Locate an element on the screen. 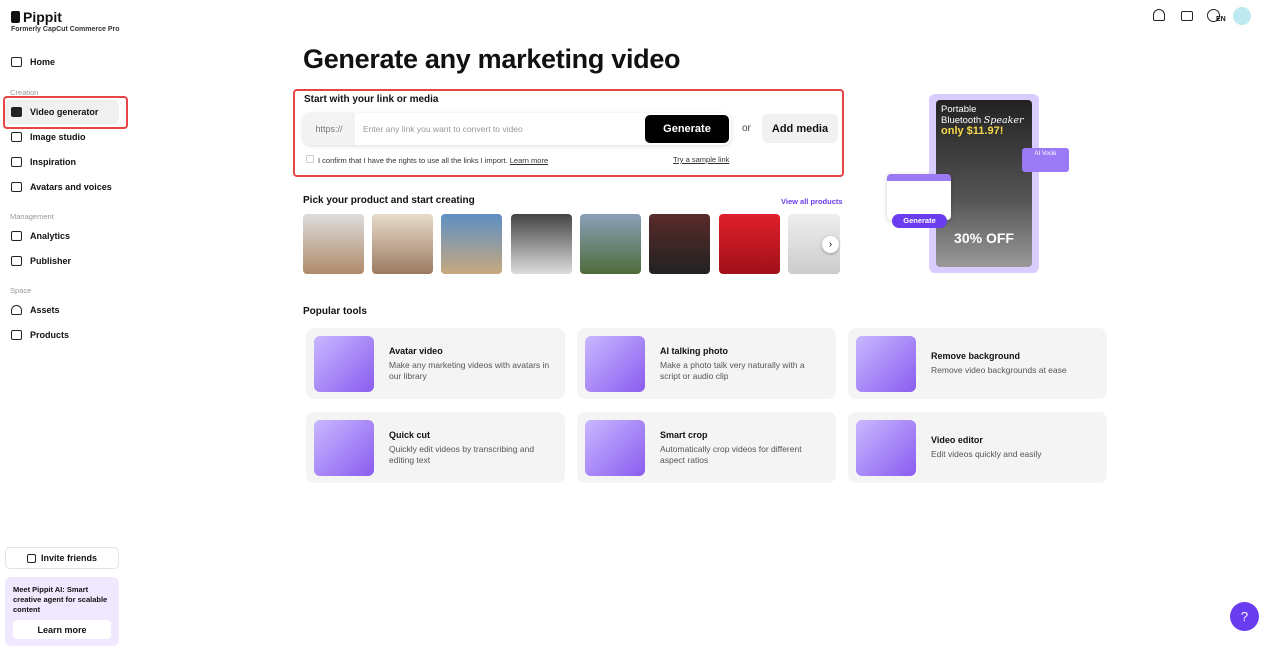 The height and width of the screenshot is (652, 1280). logo: Pippit is located at coordinates (36, 17).